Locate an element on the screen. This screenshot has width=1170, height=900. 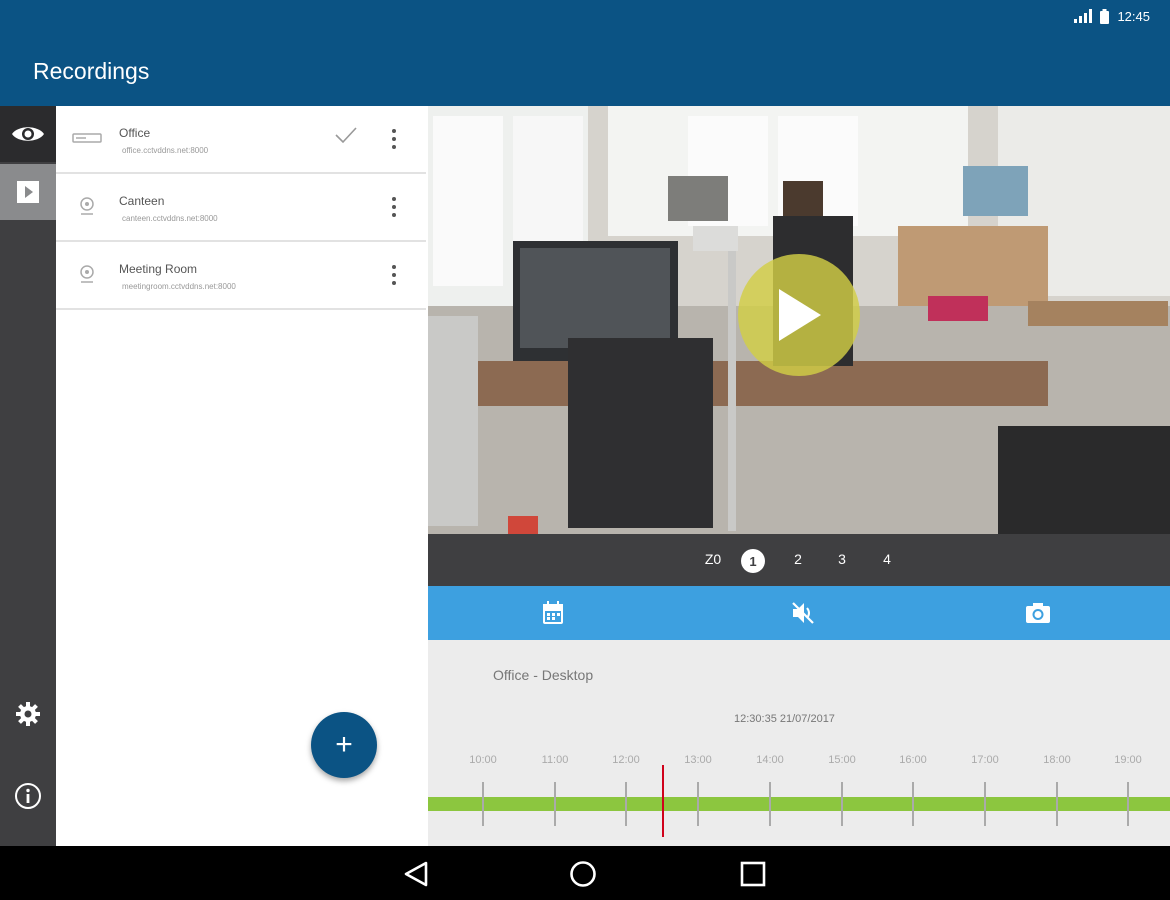
rail-recordings is located at coordinates (28, 192).